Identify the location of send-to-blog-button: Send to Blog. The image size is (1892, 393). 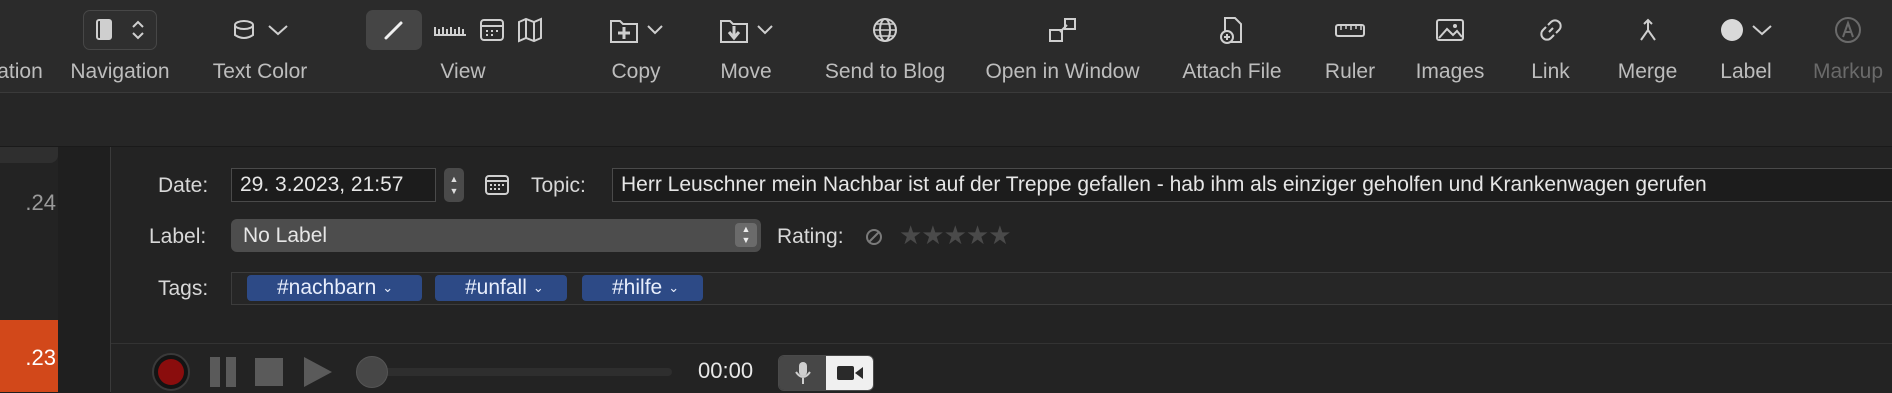
(885, 47).